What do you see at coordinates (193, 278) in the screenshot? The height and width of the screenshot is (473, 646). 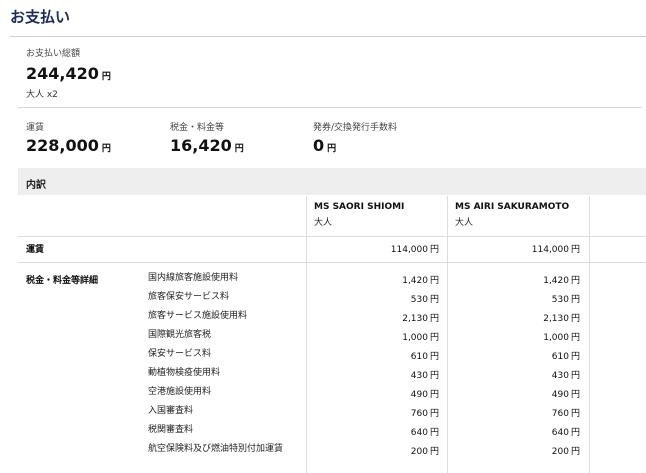 I see `tax-item-name: 国内線旅客施設使用料` at bounding box center [193, 278].